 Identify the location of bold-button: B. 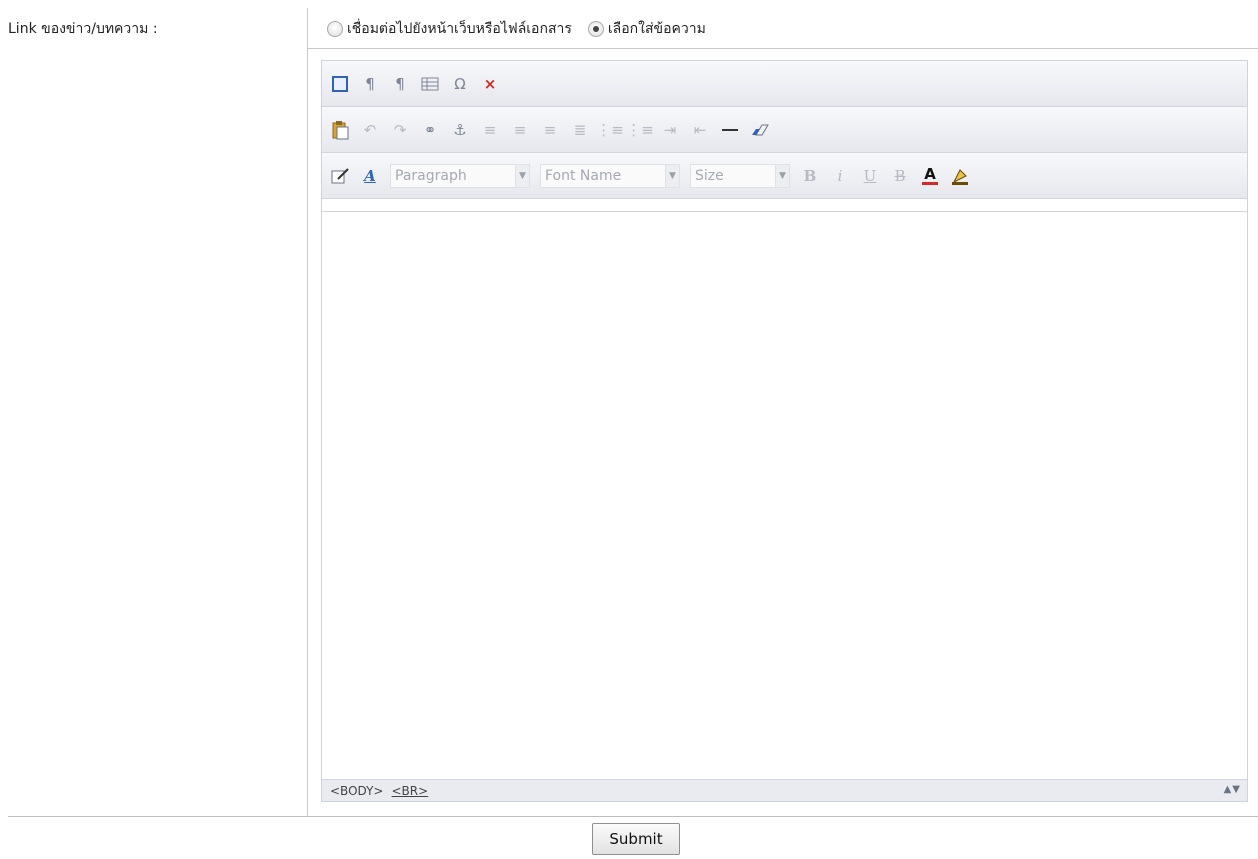
(810, 176).